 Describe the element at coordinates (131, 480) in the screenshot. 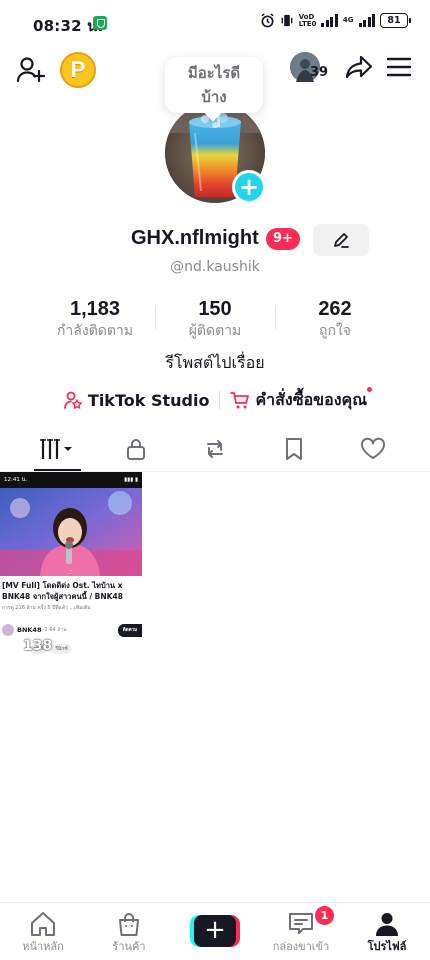

I see `thumb-status-icons: ▮▮▮ ▮` at that location.